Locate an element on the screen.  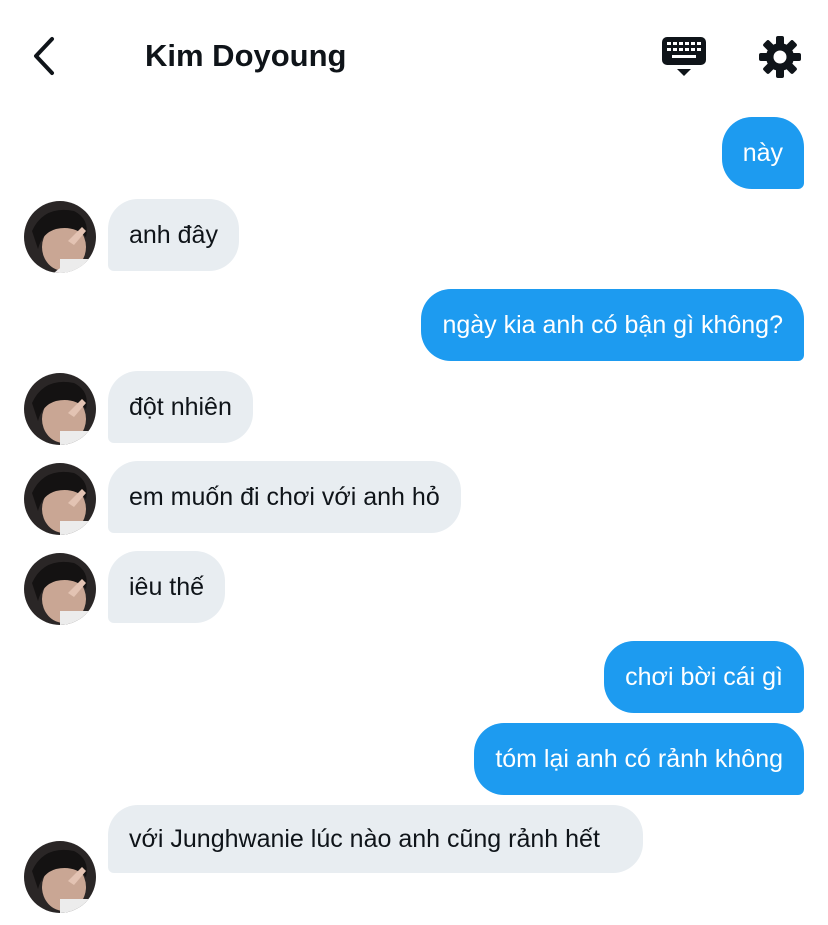
keyboard-button is located at coordinates (684, 57).